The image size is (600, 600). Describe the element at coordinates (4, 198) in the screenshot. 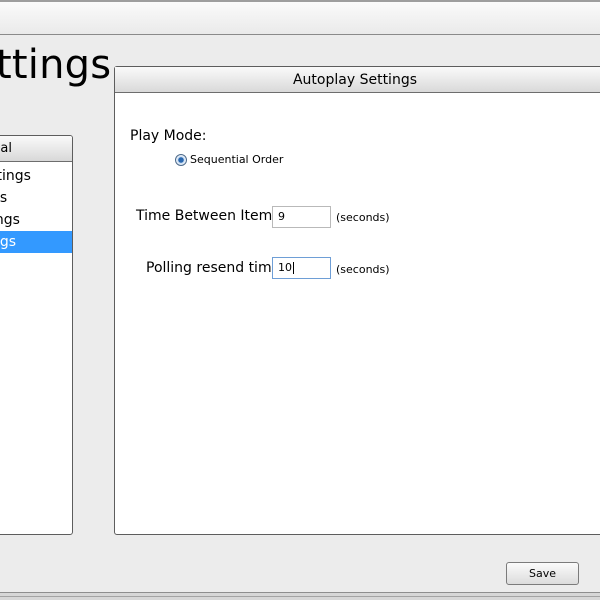

I see `category-item-label: gs` at that location.